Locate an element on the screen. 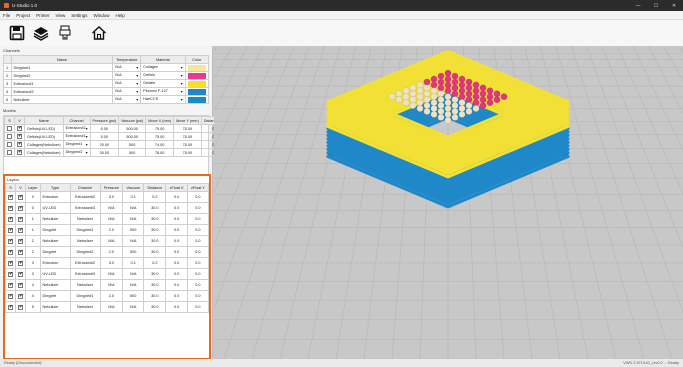  maximize-button: ☐ is located at coordinates (656, 5).